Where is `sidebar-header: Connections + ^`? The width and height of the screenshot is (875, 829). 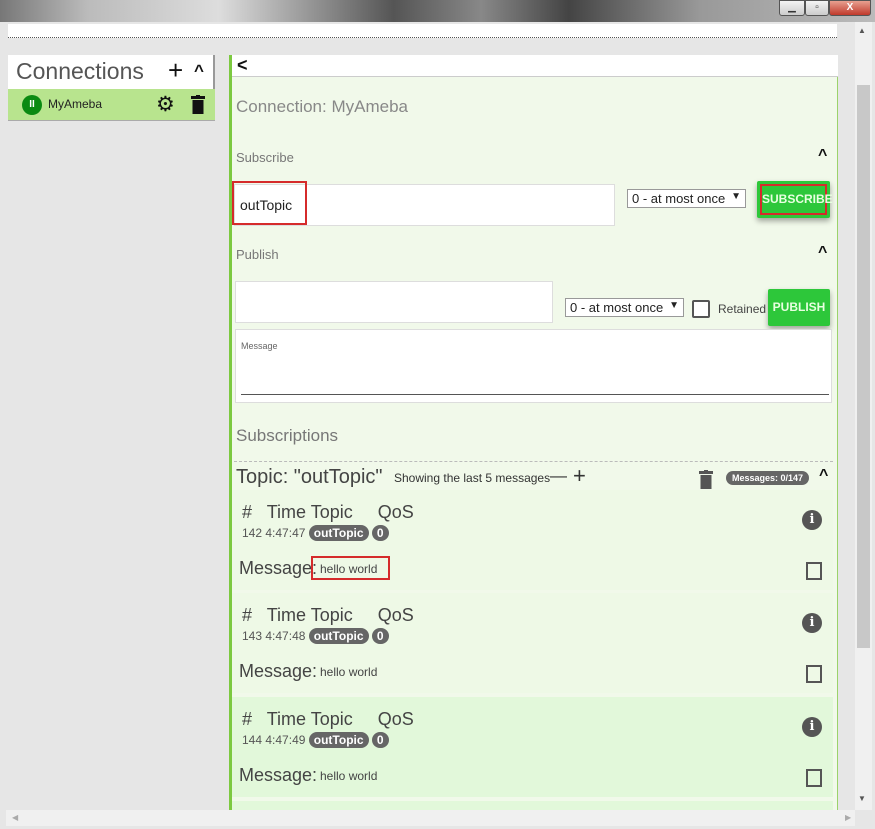 sidebar-header: Connections + ^ is located at coordinates (111, 72).